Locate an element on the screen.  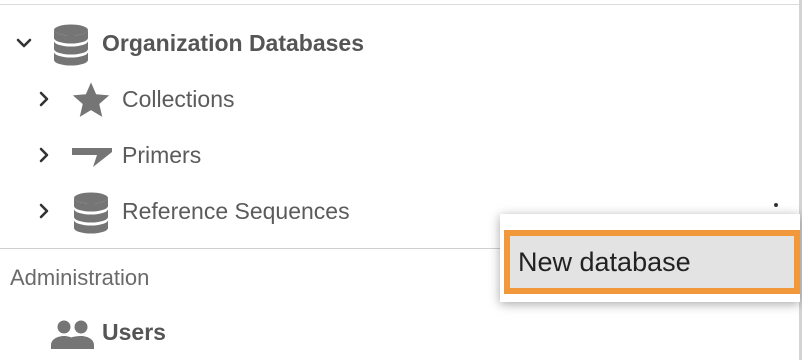
tree-item-label: Reference Sequences is located at coordinates (236, 211).